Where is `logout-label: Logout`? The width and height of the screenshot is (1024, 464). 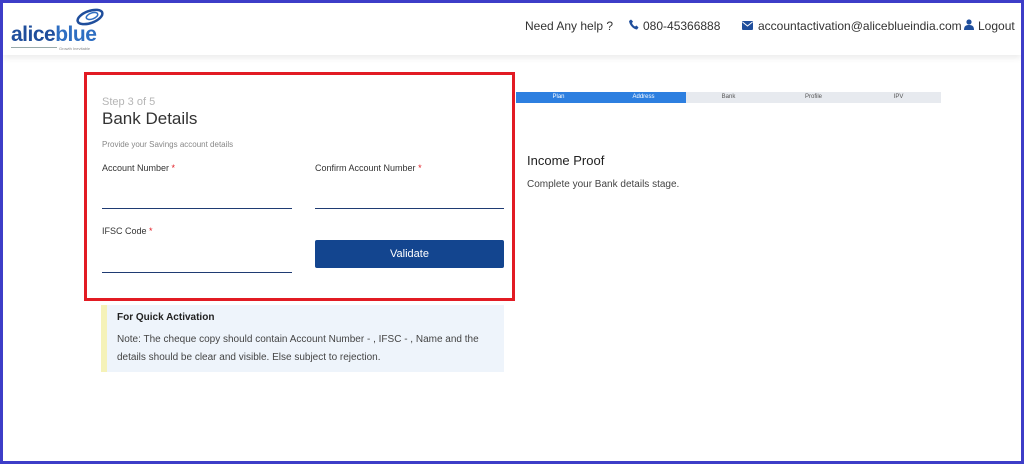 logout-label: Logout is located at coordinates (996, 26).